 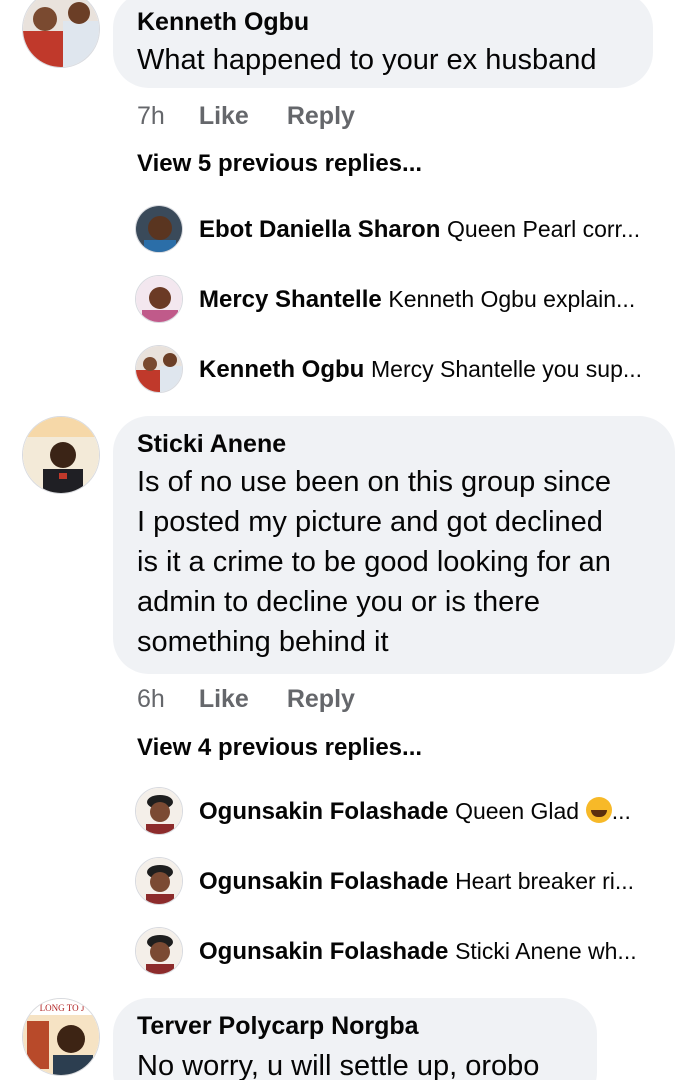 What do you see at coordinates (281, 369) in the screenshot?
I see `reply-author: Kenneth Ogbu` at bounding box center [281, 369].